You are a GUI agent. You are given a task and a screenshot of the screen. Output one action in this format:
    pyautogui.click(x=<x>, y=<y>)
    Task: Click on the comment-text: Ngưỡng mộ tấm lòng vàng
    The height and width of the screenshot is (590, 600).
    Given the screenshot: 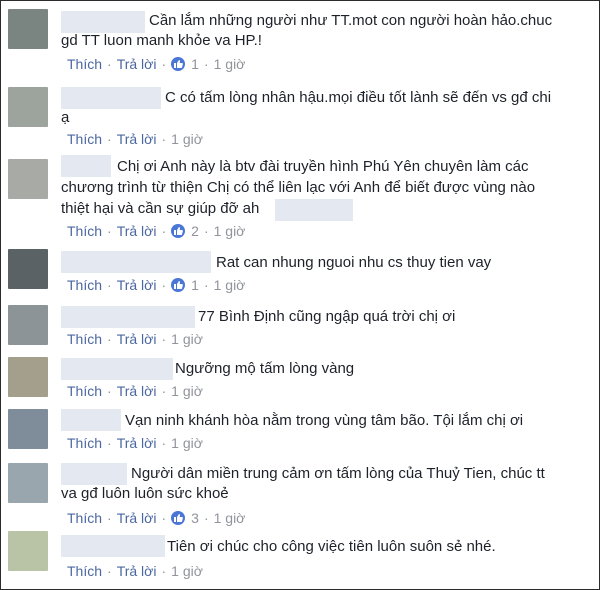 What is the action you would take?
    pyautogui.click(x=265, y=368)
    